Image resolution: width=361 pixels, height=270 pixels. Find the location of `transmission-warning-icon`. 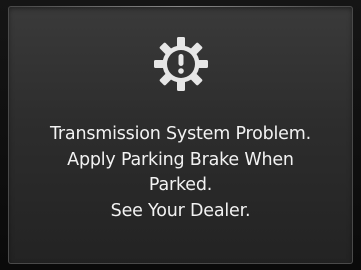

transmission-warning-icon is located at coordinates (181, 64).